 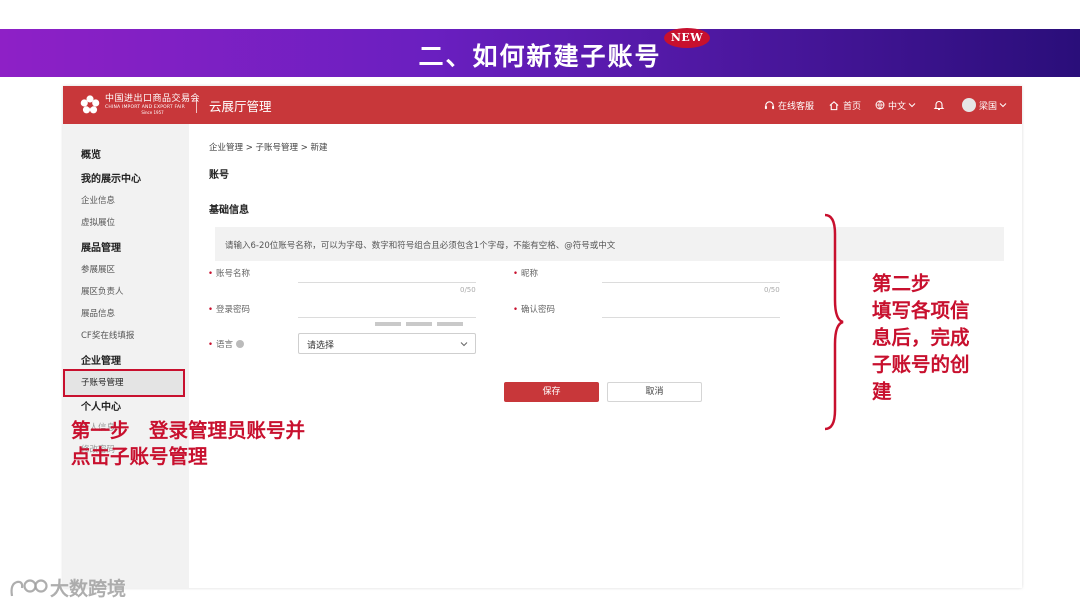 I want to click on new-badge: NEW, so click(x=687, y=38).